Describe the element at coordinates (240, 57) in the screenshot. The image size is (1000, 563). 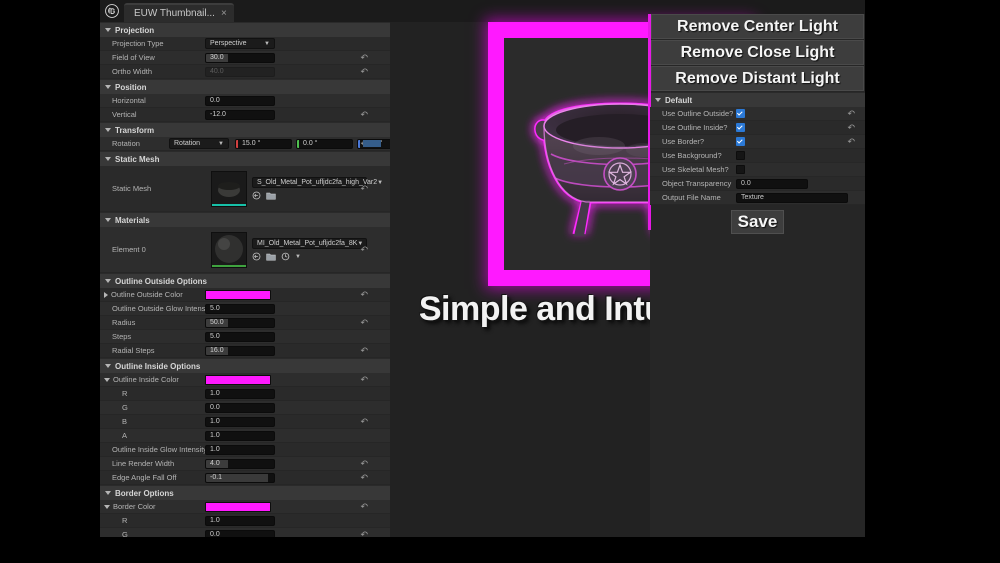
I see `number-input: 30.0` at that location.